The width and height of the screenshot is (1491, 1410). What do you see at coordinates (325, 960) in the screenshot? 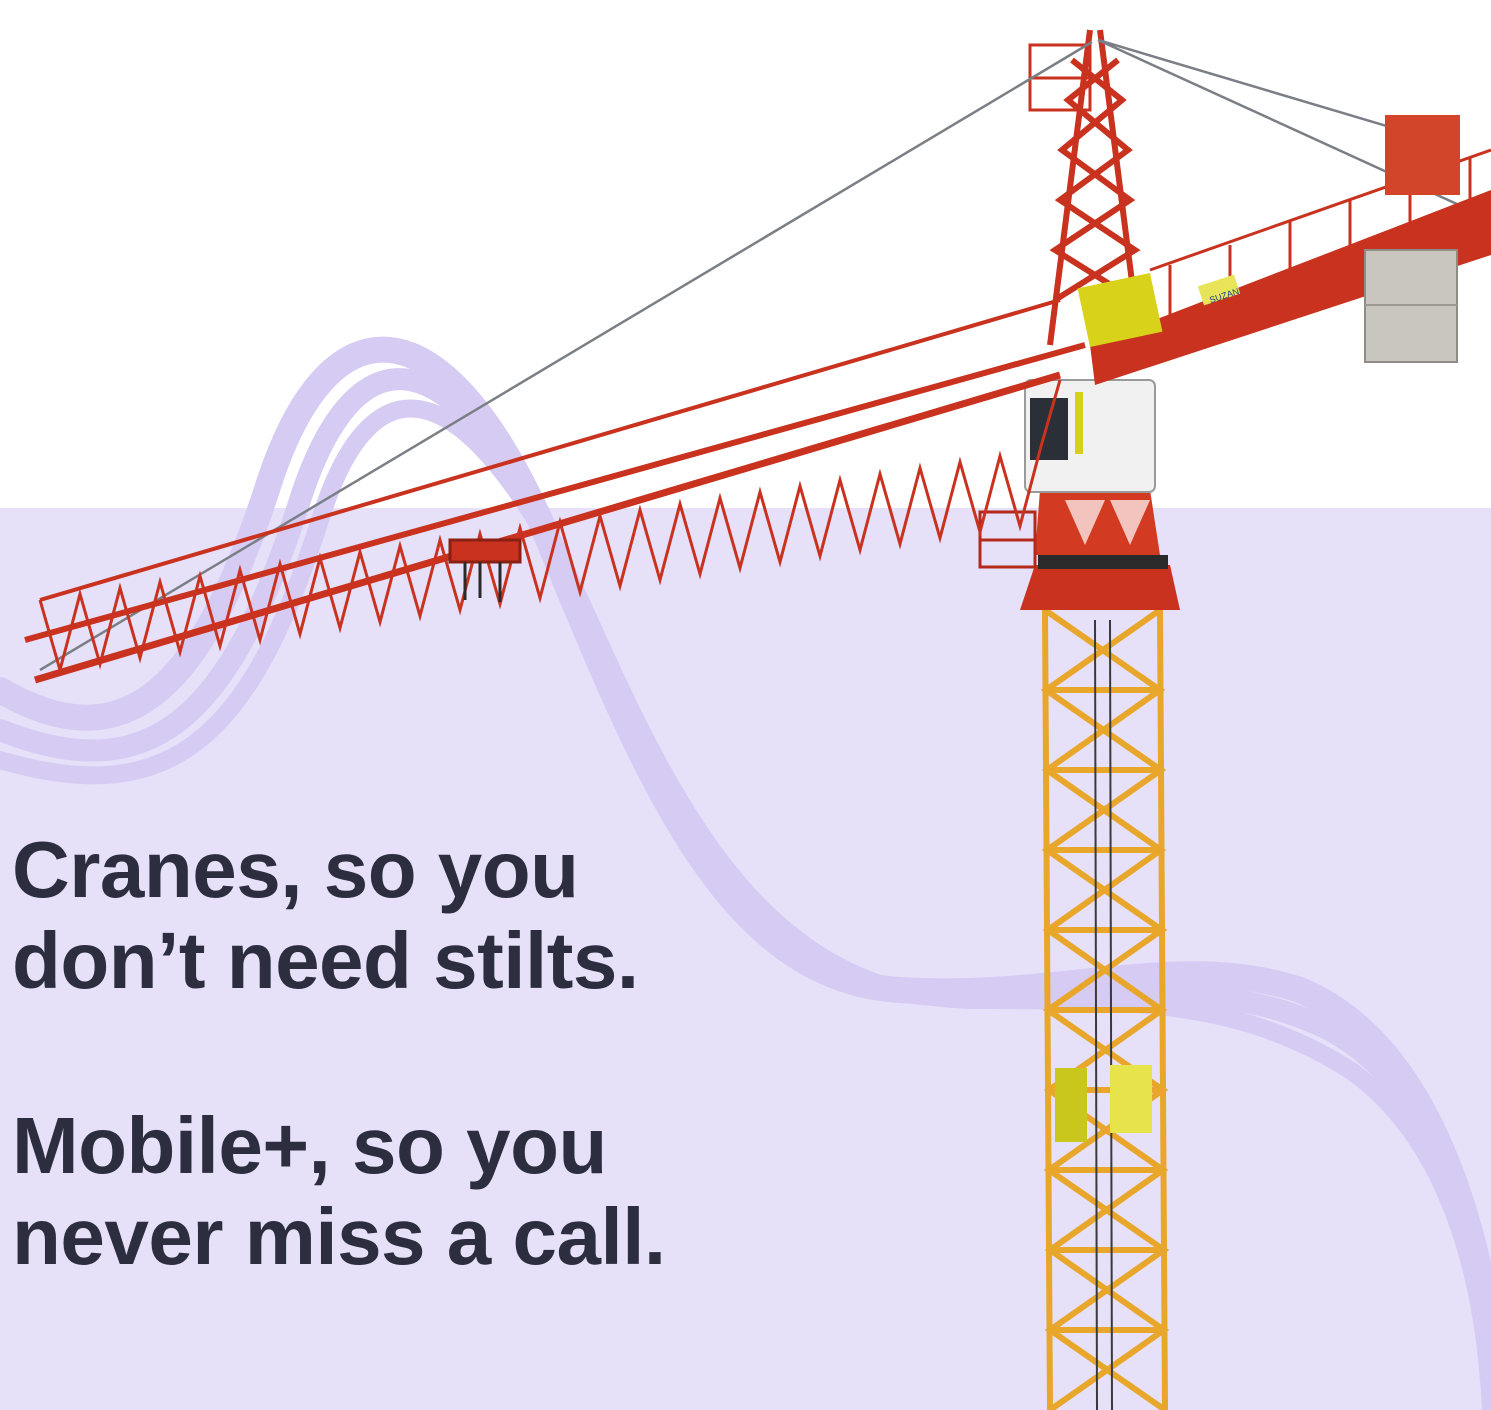
I see `headline-cranes-line2: don’t need stilts.` at bounding box center [325, 960].